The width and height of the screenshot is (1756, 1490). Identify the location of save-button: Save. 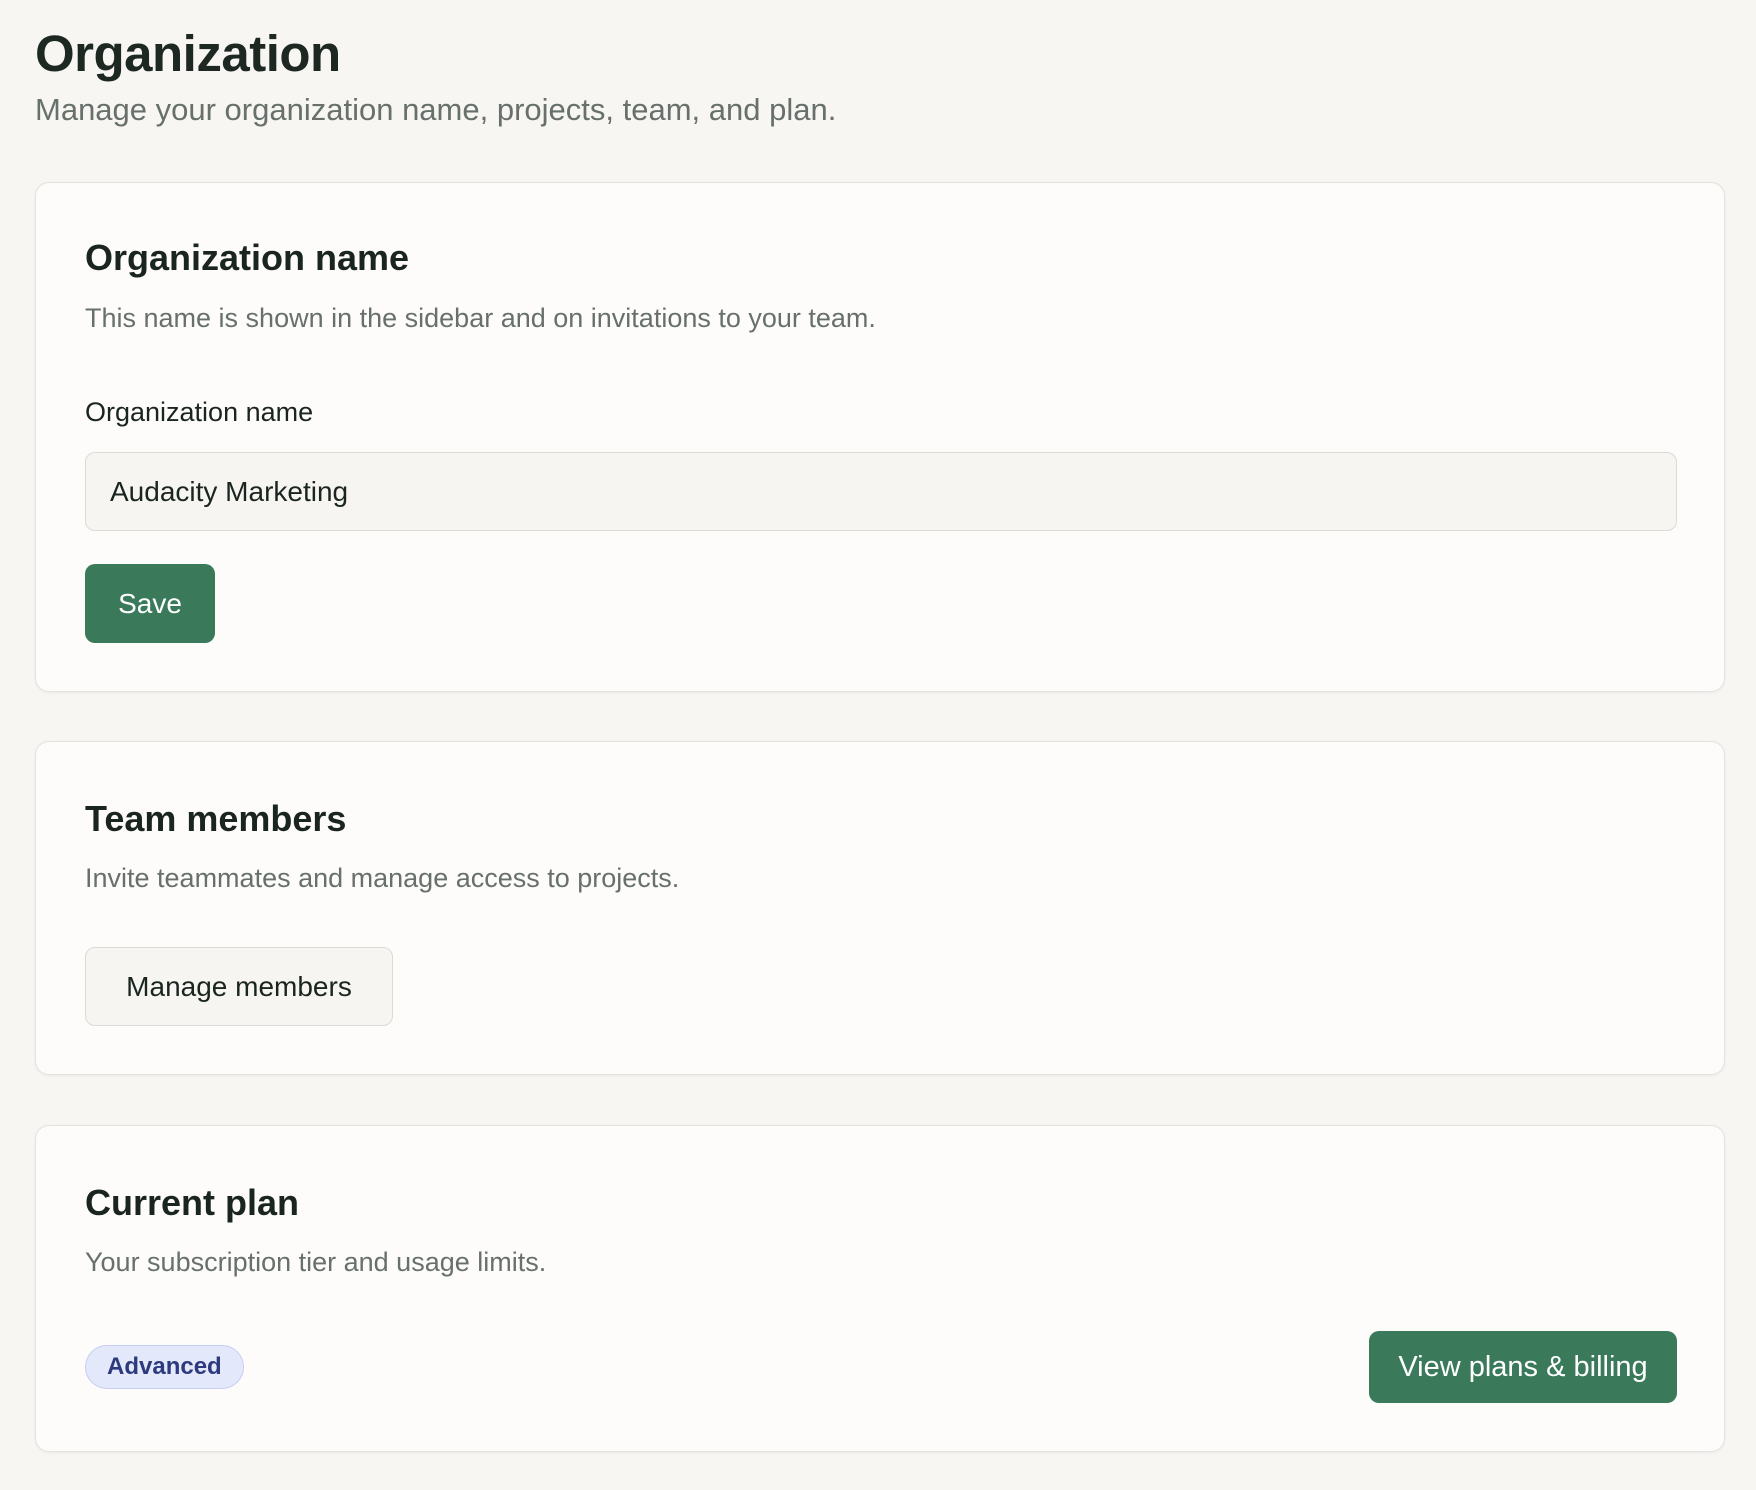
(150, 603).